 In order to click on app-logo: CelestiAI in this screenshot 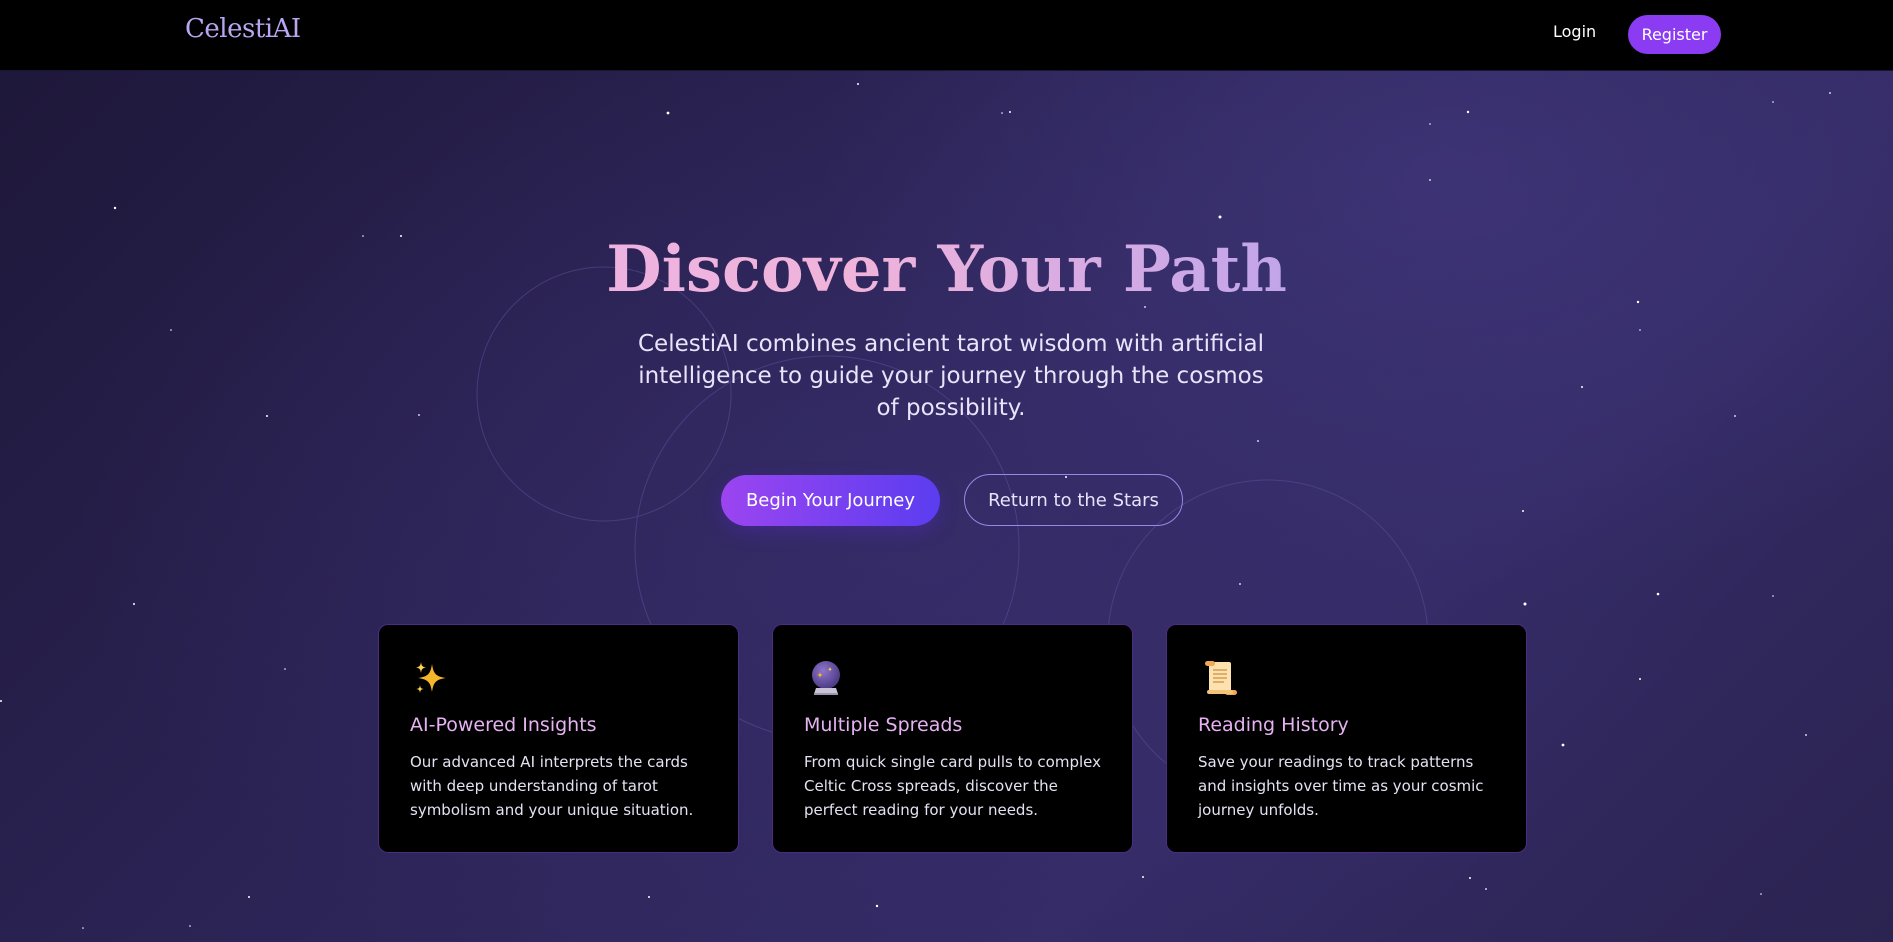, I will do `click(243, 29)`.